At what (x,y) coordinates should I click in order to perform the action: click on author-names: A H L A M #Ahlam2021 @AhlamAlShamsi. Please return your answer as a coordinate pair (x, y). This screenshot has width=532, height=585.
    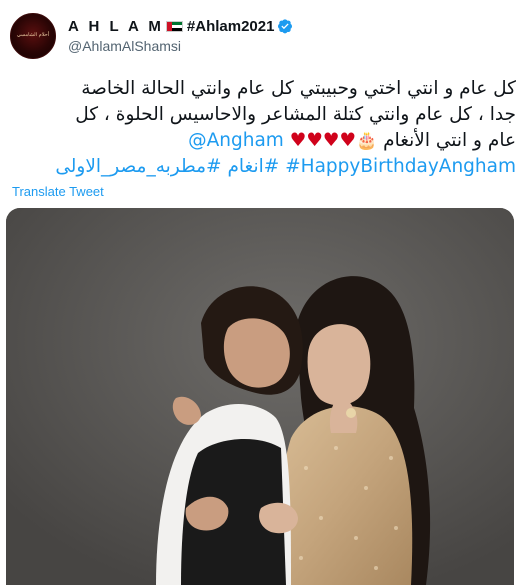
    Looking at the image, I should click on (180, 32).